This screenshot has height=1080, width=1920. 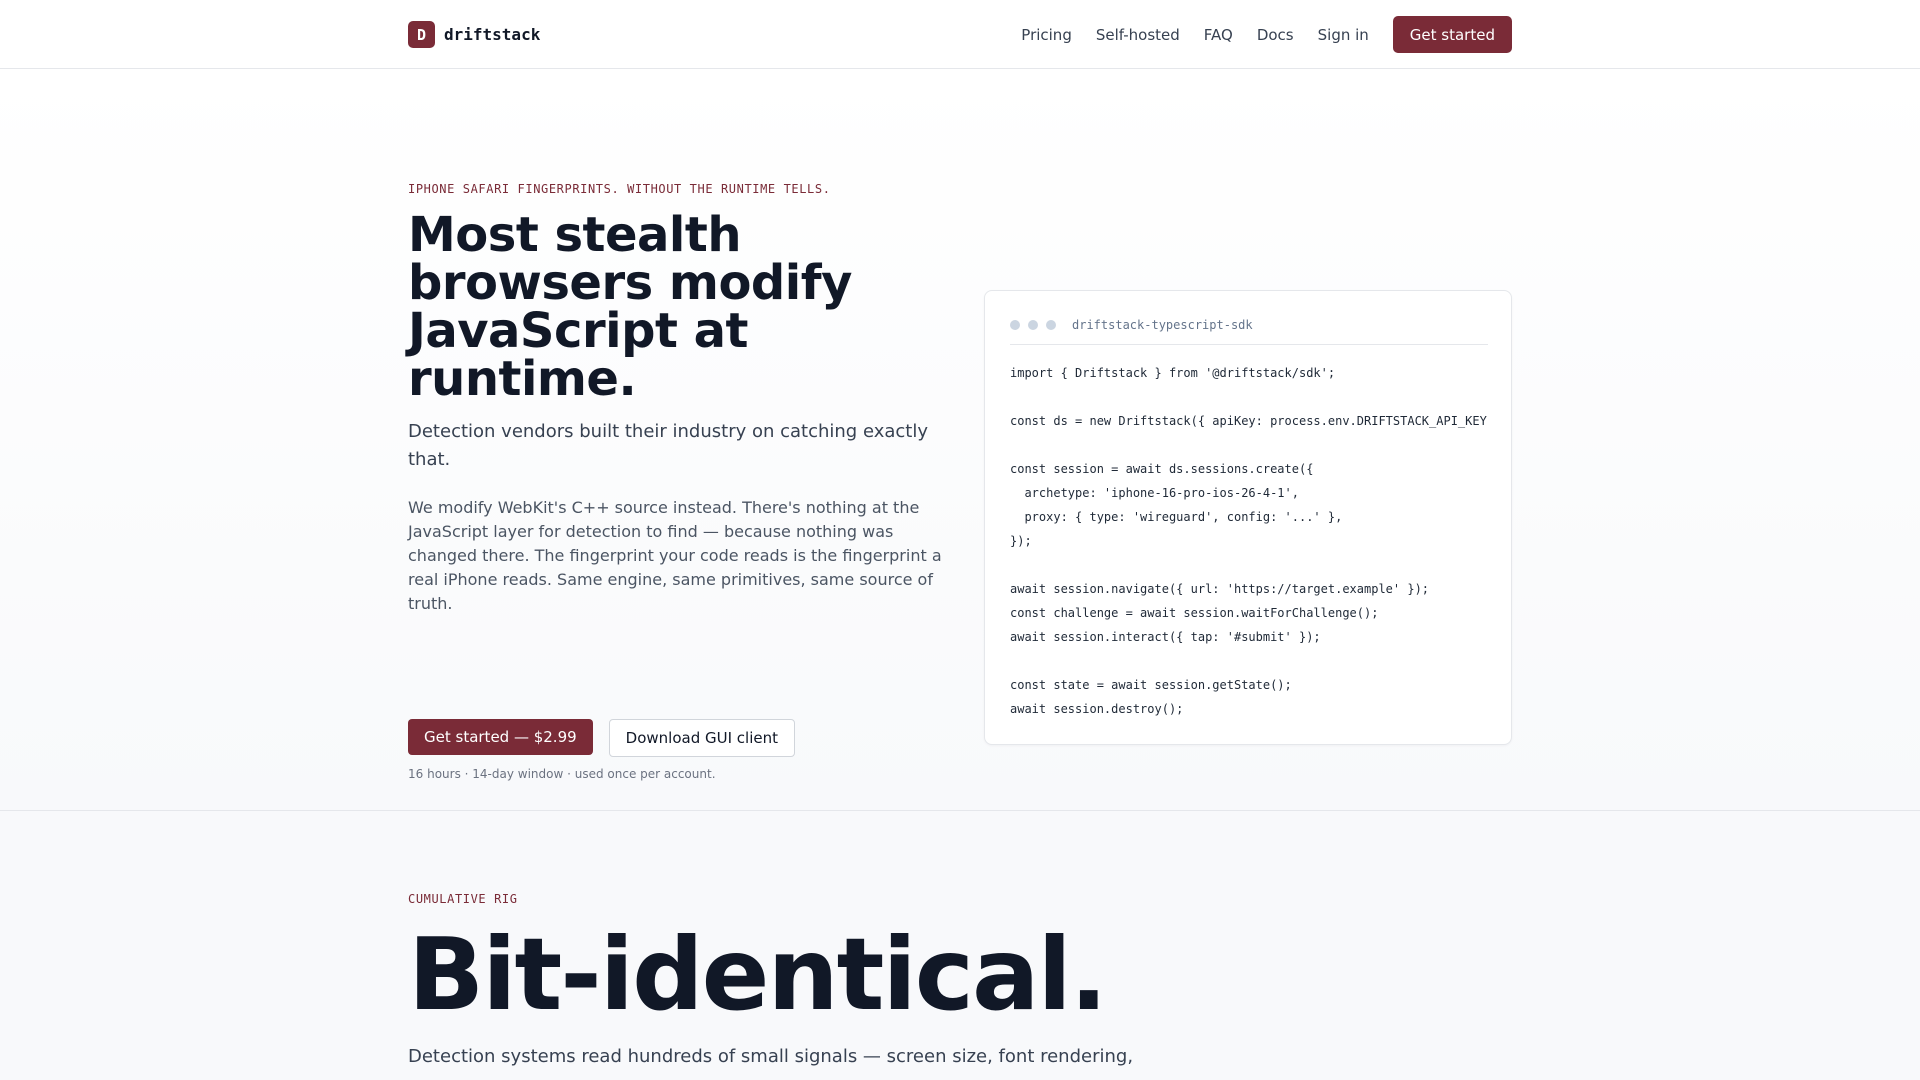 I want to click on nav-link-docs: Docs, so click(x=1275, y=35).